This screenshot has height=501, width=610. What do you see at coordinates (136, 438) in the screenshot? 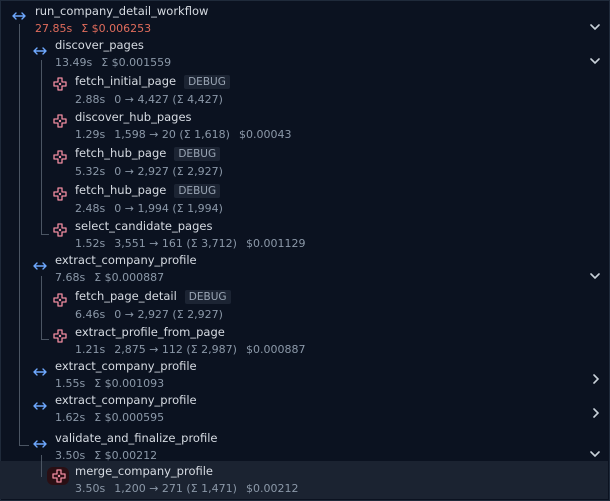
I see `span-name: validate_and_finalize_profile` at bounding box center [136, 438].